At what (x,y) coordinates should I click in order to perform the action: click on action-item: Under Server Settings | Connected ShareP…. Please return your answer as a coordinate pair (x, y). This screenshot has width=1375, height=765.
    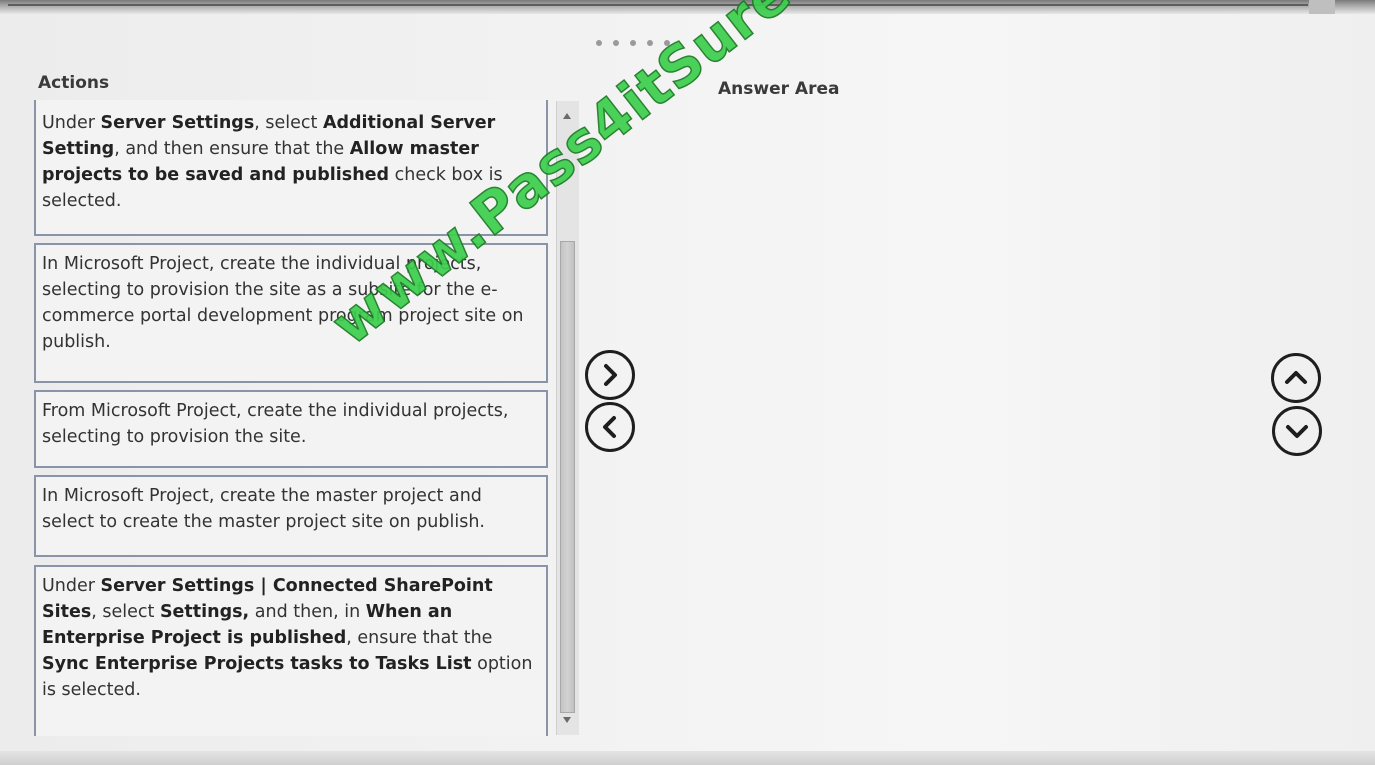
    Looking at the image, I should click on (291, 650).